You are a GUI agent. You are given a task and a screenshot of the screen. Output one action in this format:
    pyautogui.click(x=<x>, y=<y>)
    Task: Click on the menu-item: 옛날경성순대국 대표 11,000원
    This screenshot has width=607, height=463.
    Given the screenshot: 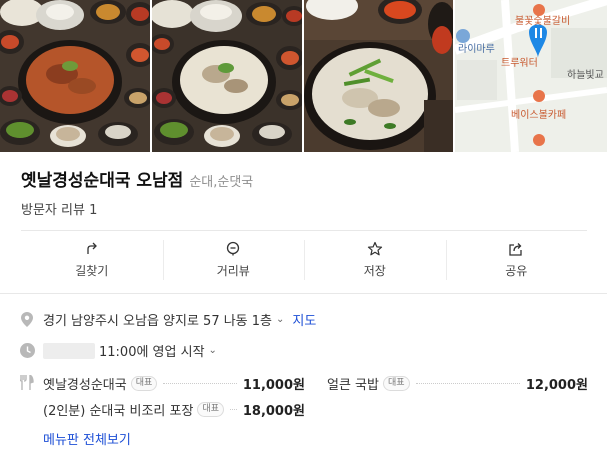 What is the action you would take?
    pyautogui.click(x=174, y=383)
    